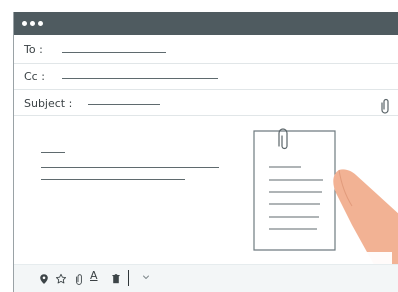 This screenshot has height=292, width=398. What do you see at coordinates (34, 76) in the screenshot?
I see `cc-label: Cc :` at bounding box center [34, 76].